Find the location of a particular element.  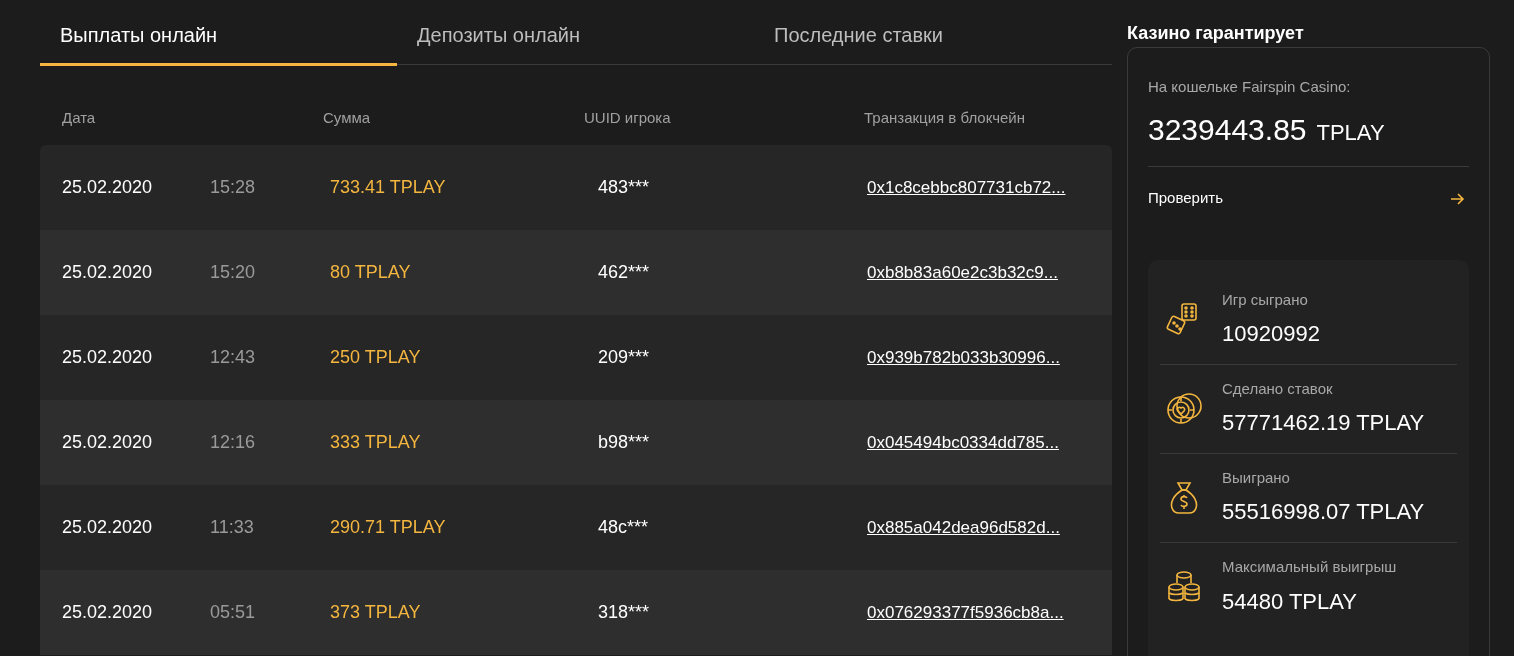

stat-label: Игр сыграно is located at coordinates (1265, 299).